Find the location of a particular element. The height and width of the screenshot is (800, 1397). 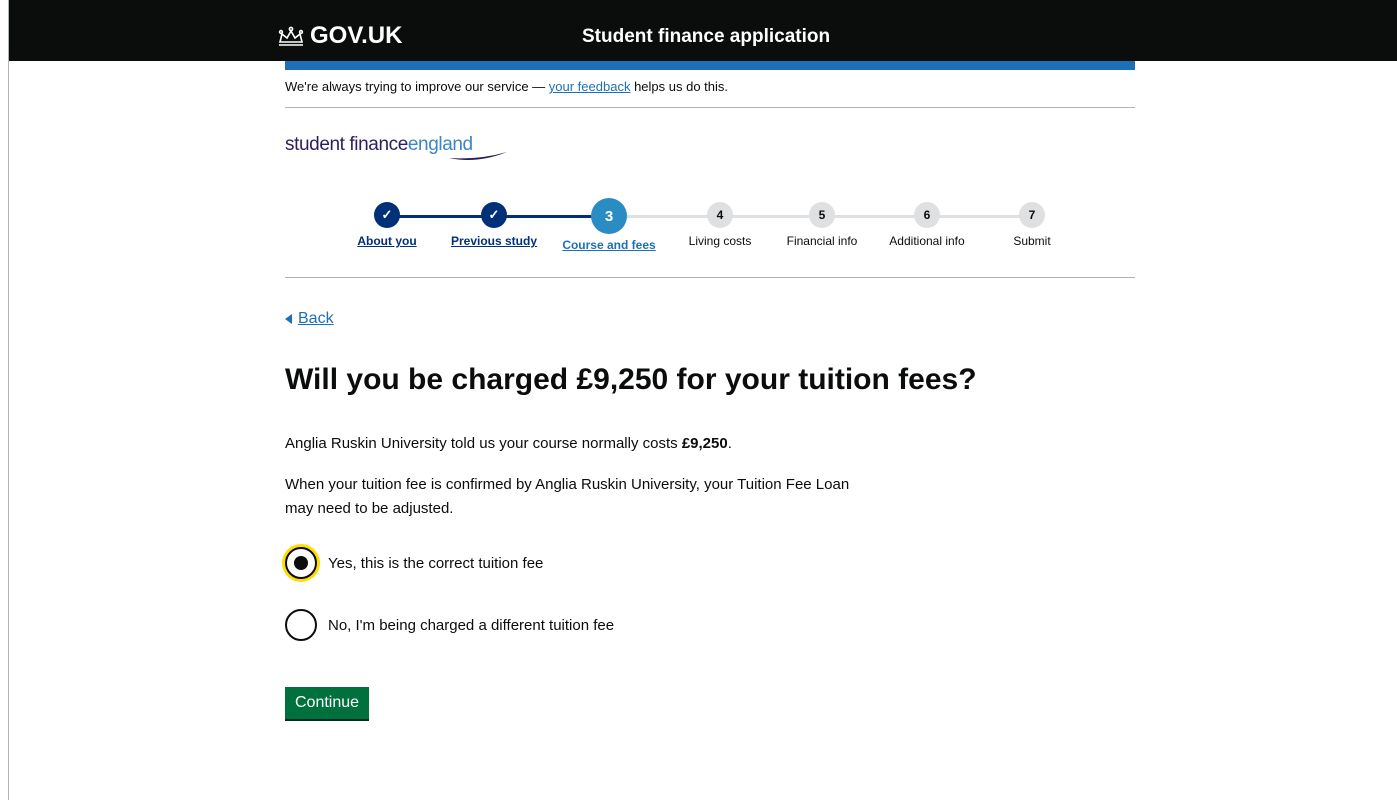

brand-part1: student finance is located at coordinates (346, 144).